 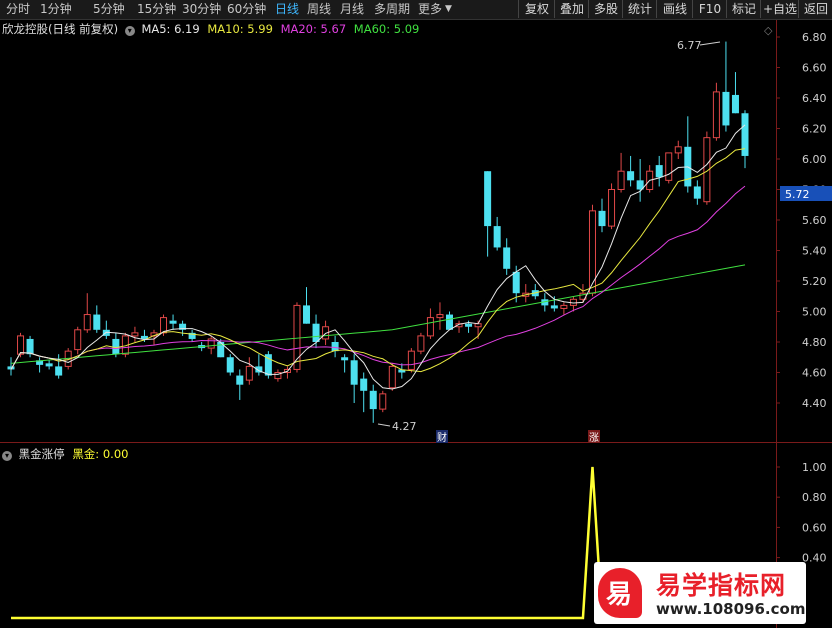 What do you see at coordinates (814, 497) in the screenshot?
I see `indicator-tick-label: 0.80` at bounding box center [814, 497].